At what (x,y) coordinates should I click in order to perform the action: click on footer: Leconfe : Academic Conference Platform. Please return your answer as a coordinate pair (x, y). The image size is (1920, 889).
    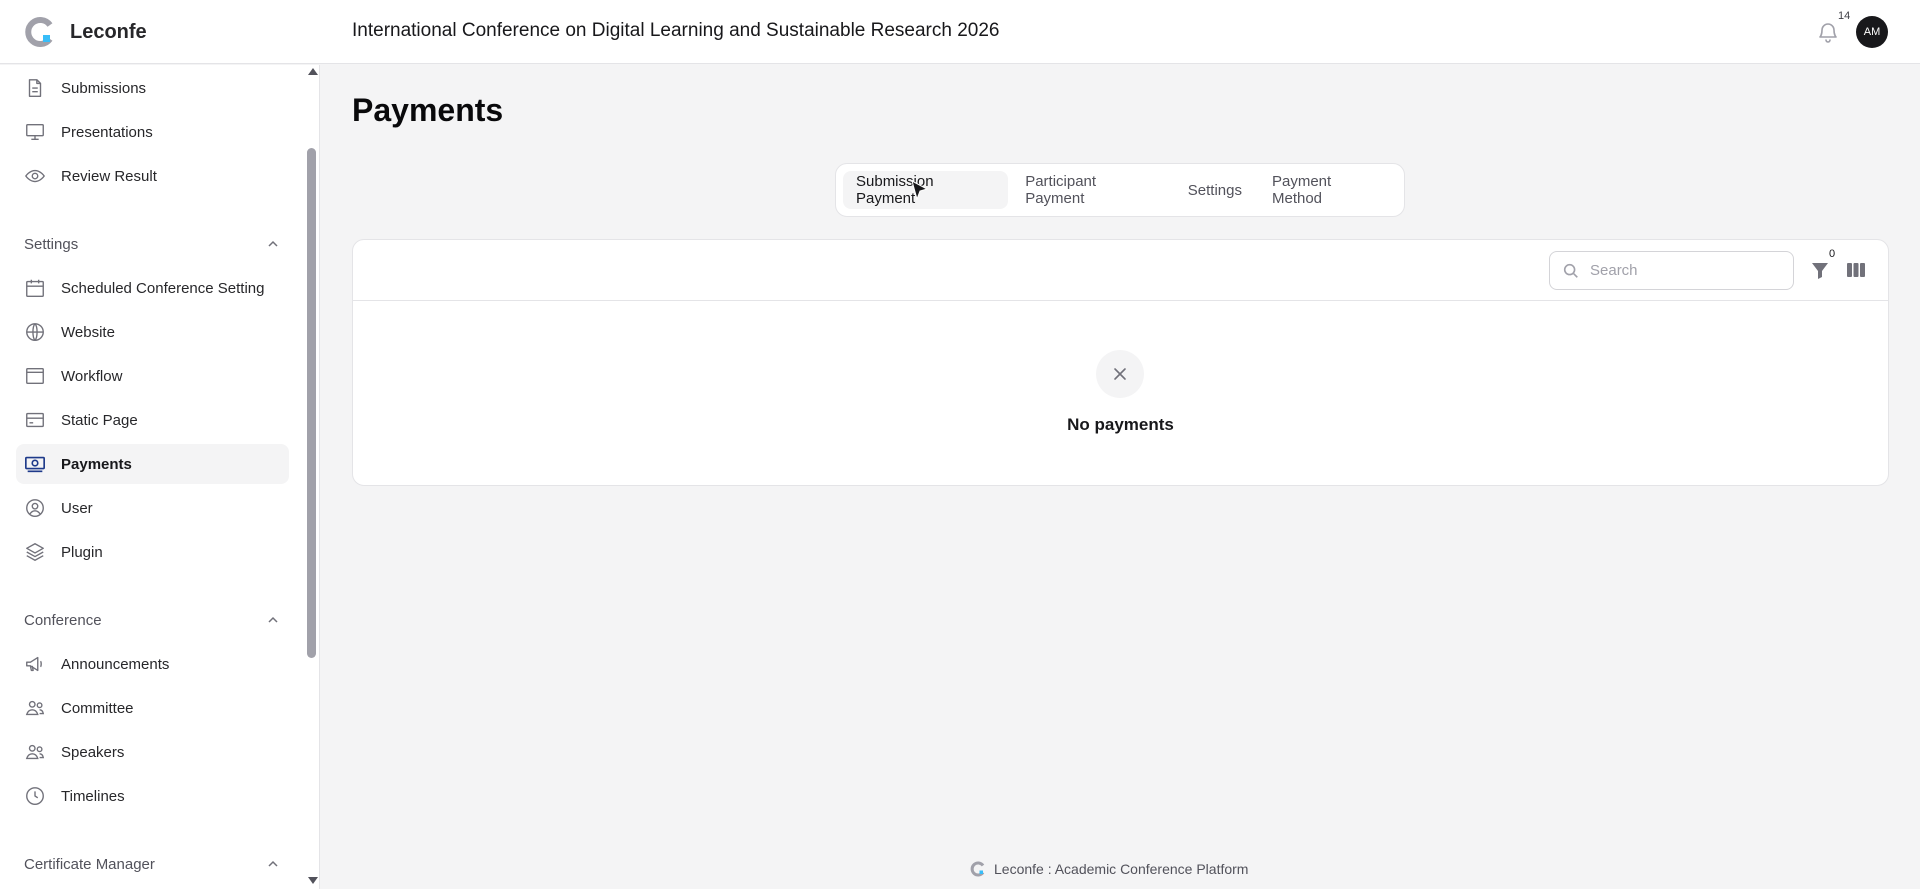
    Looking at the image, I should click on (1109, 869).